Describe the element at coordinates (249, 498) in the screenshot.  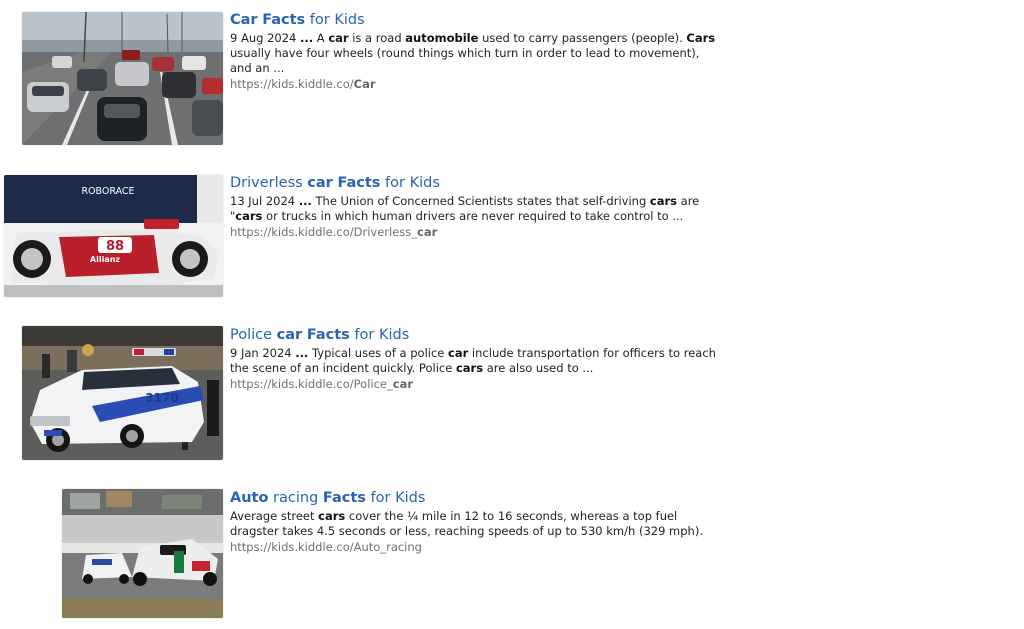
I see `highlighted-term: Auto` at that location.